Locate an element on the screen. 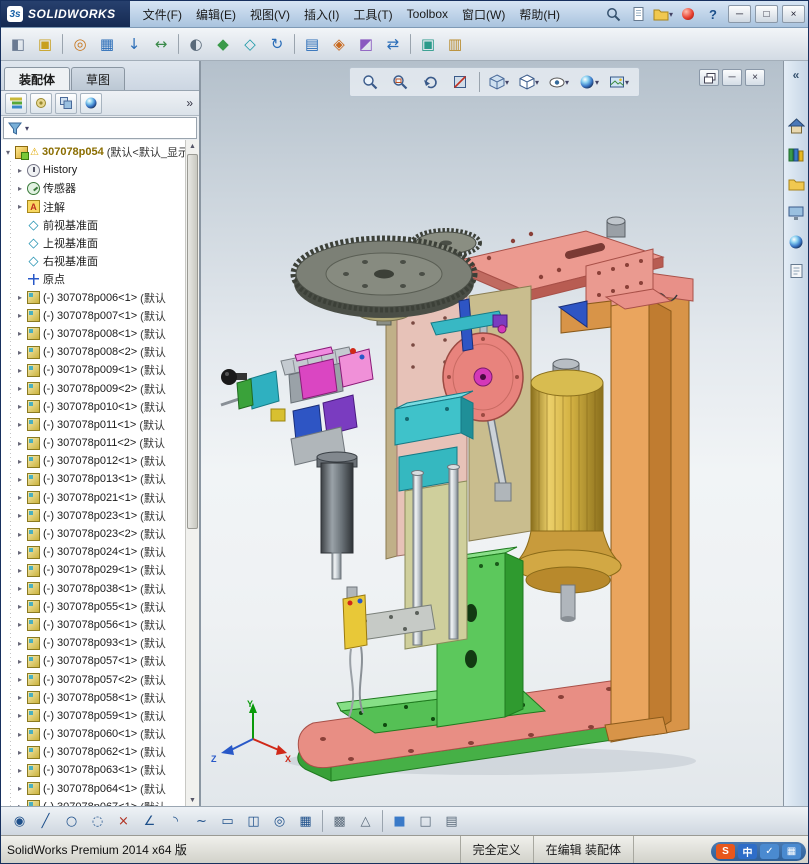 This screenshot has width=809, height=864. tree-component-item: ▸ (-) 307078p009<1> (默认 is located at coordinates (94, 370).